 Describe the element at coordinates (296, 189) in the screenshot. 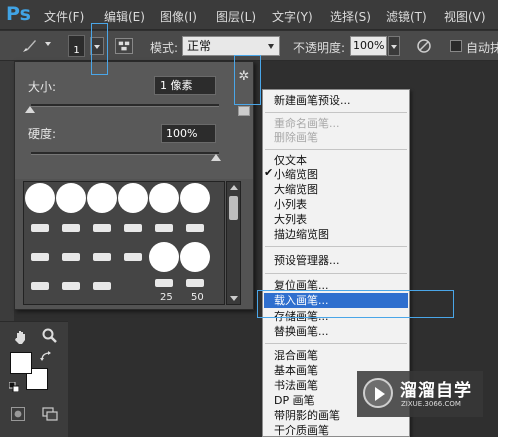

I see `menu-item-large-thumbnail: 大缩览图` at that location.